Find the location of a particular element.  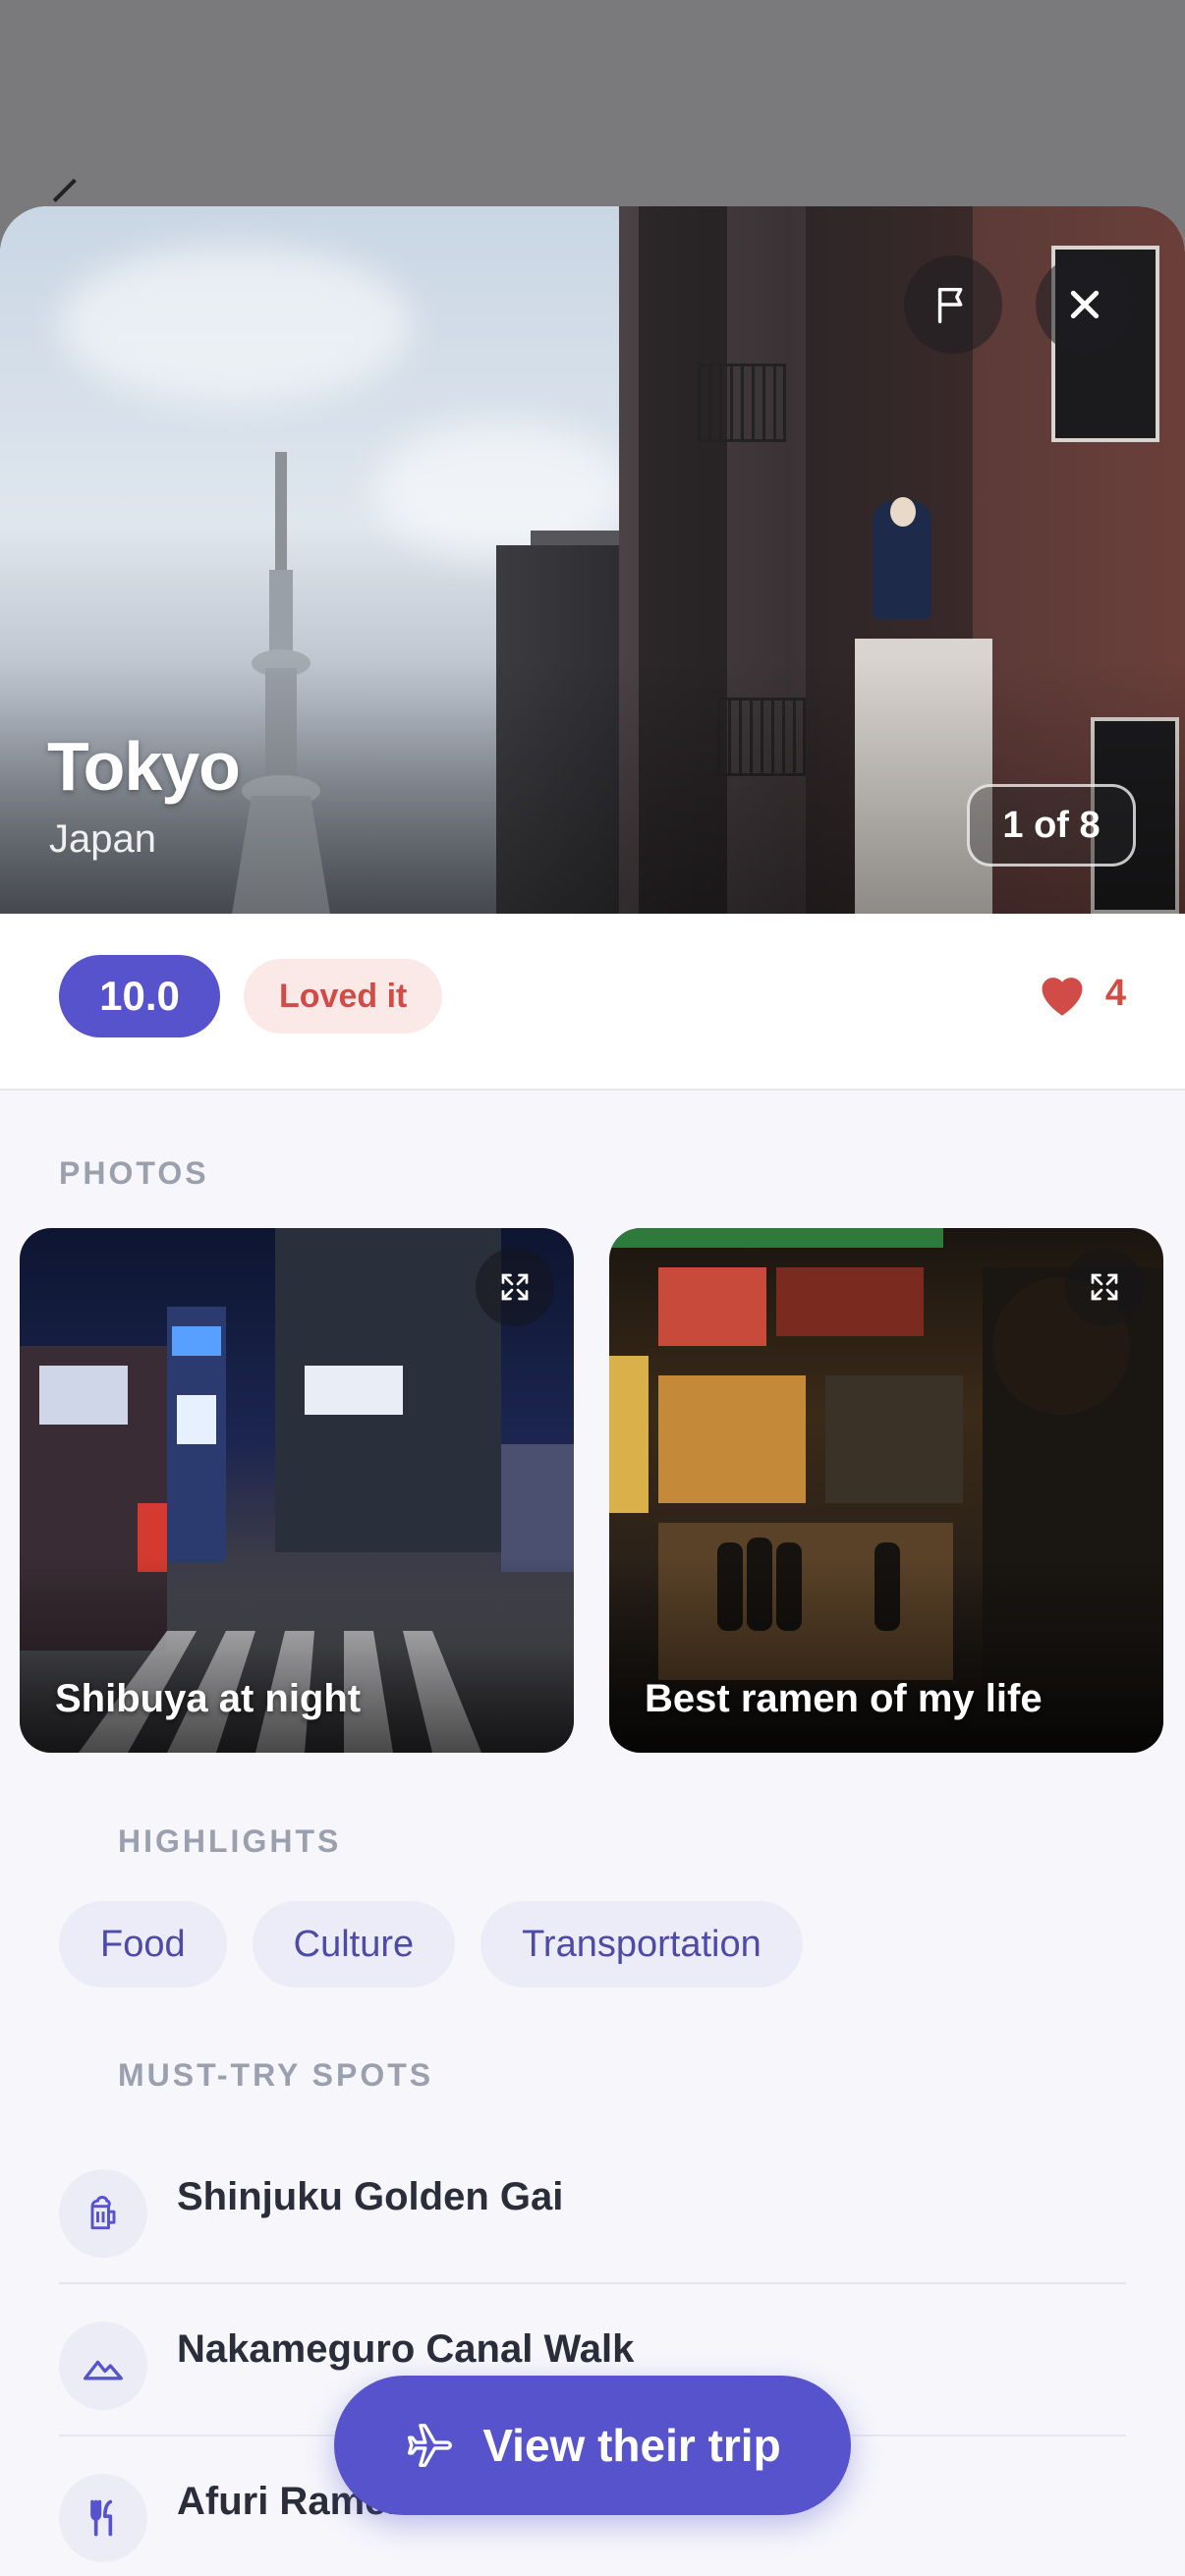

spot-name: Shinjuku Golden Gai is located at coordinates (371, 2196).